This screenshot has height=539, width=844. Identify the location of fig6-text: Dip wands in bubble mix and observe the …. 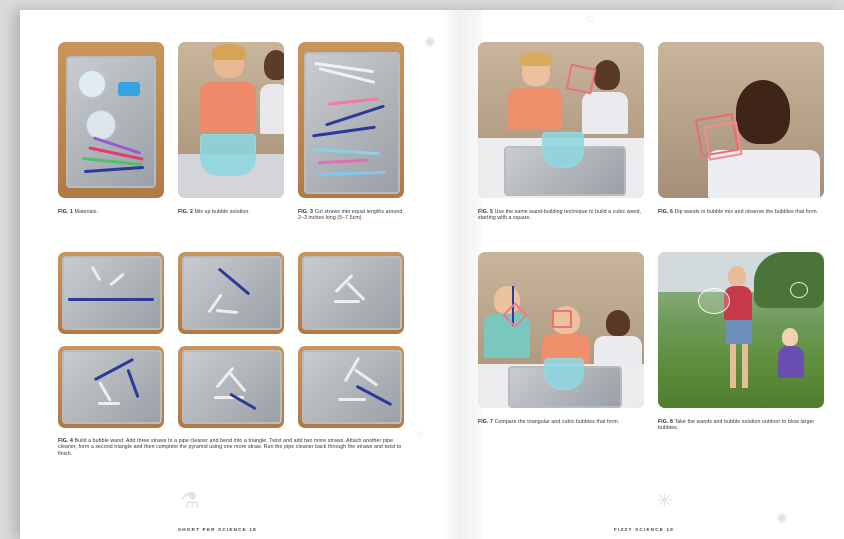
(746, 212).